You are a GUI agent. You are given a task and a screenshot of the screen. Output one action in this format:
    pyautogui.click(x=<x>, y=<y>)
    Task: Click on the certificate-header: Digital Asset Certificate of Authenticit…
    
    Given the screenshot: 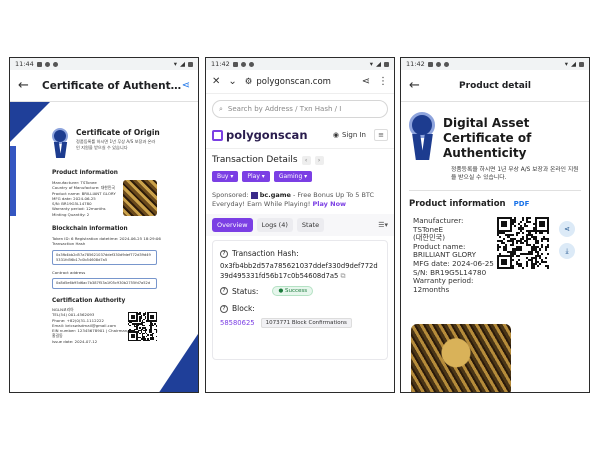 What is the action you would take?
    pyautogui.click(x=495, y=134)
    